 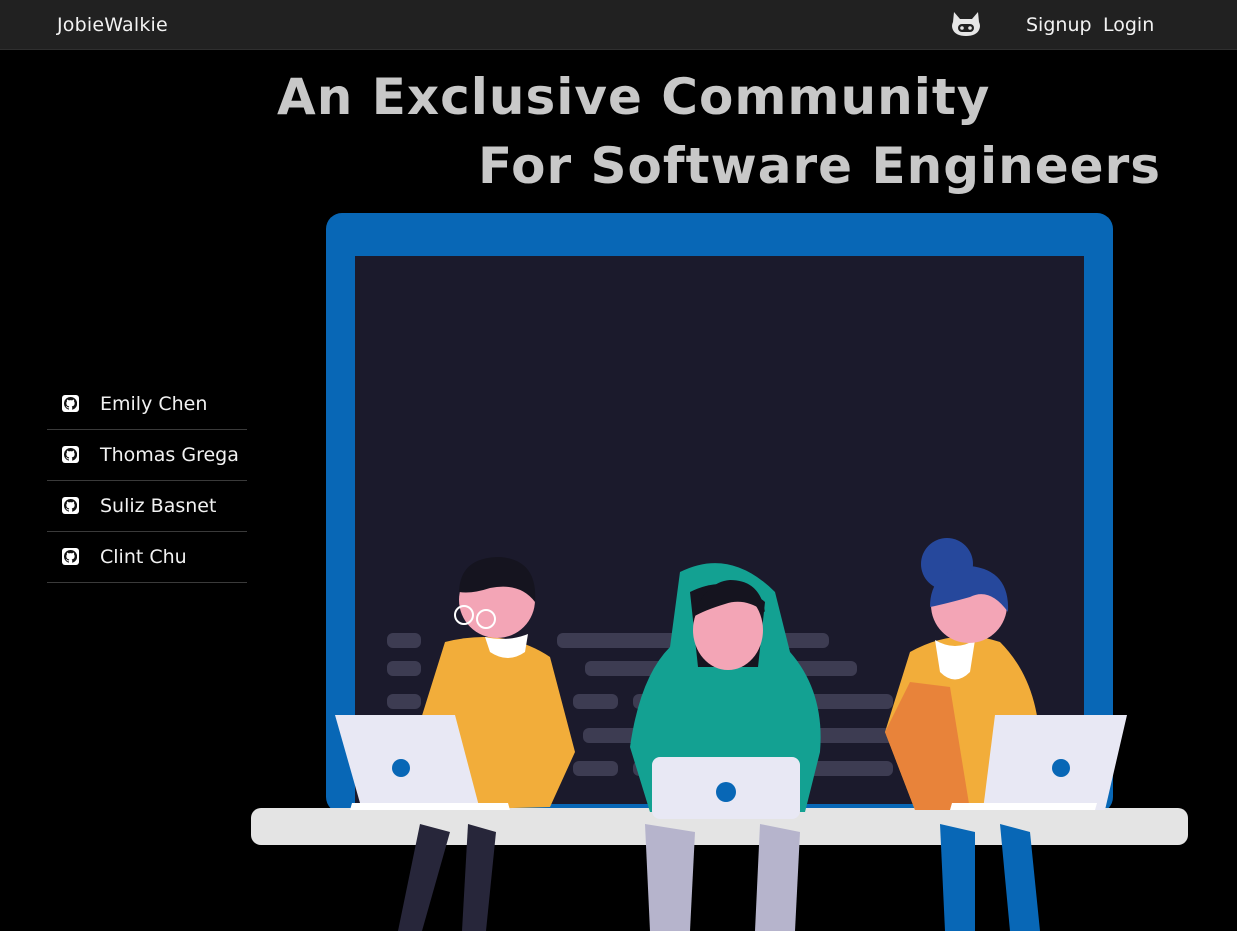 I want to click on hero-title-line-2: For Software Engineers, so click(x=819, y=166).